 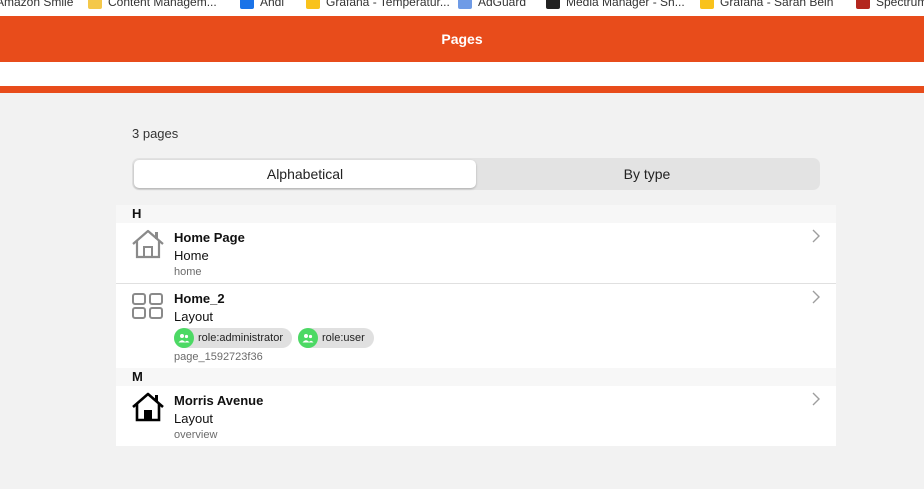 I want to click on bookmark-icon, so click(x=247, y=4).